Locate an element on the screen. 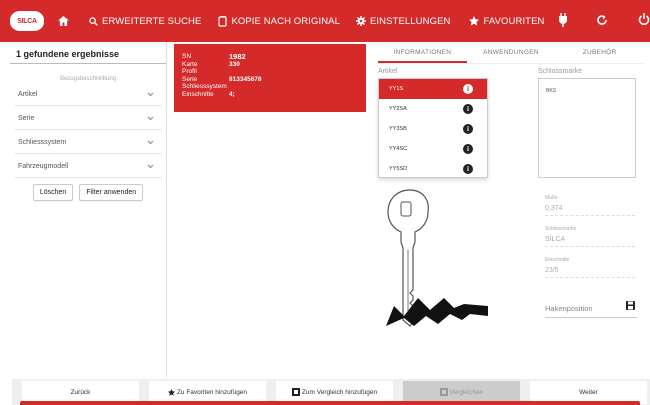 The width and height of the screenshot is (650, 405). tab-applications: ANWENDUNGEN is located at coordinates (511, 53).